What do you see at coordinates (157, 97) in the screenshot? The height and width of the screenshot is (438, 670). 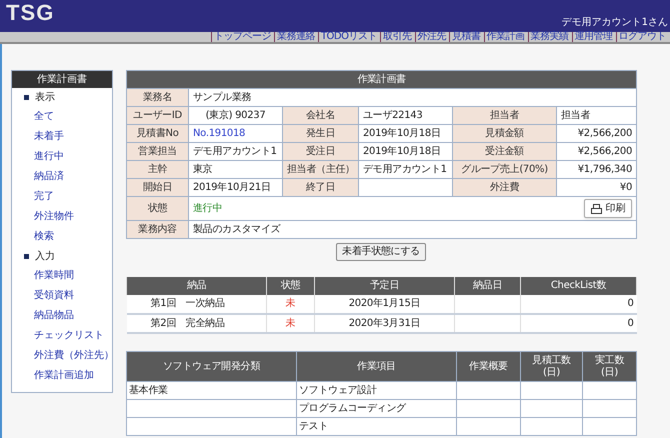 I see `field-label: 業務名` at bounding box center [157, 97].